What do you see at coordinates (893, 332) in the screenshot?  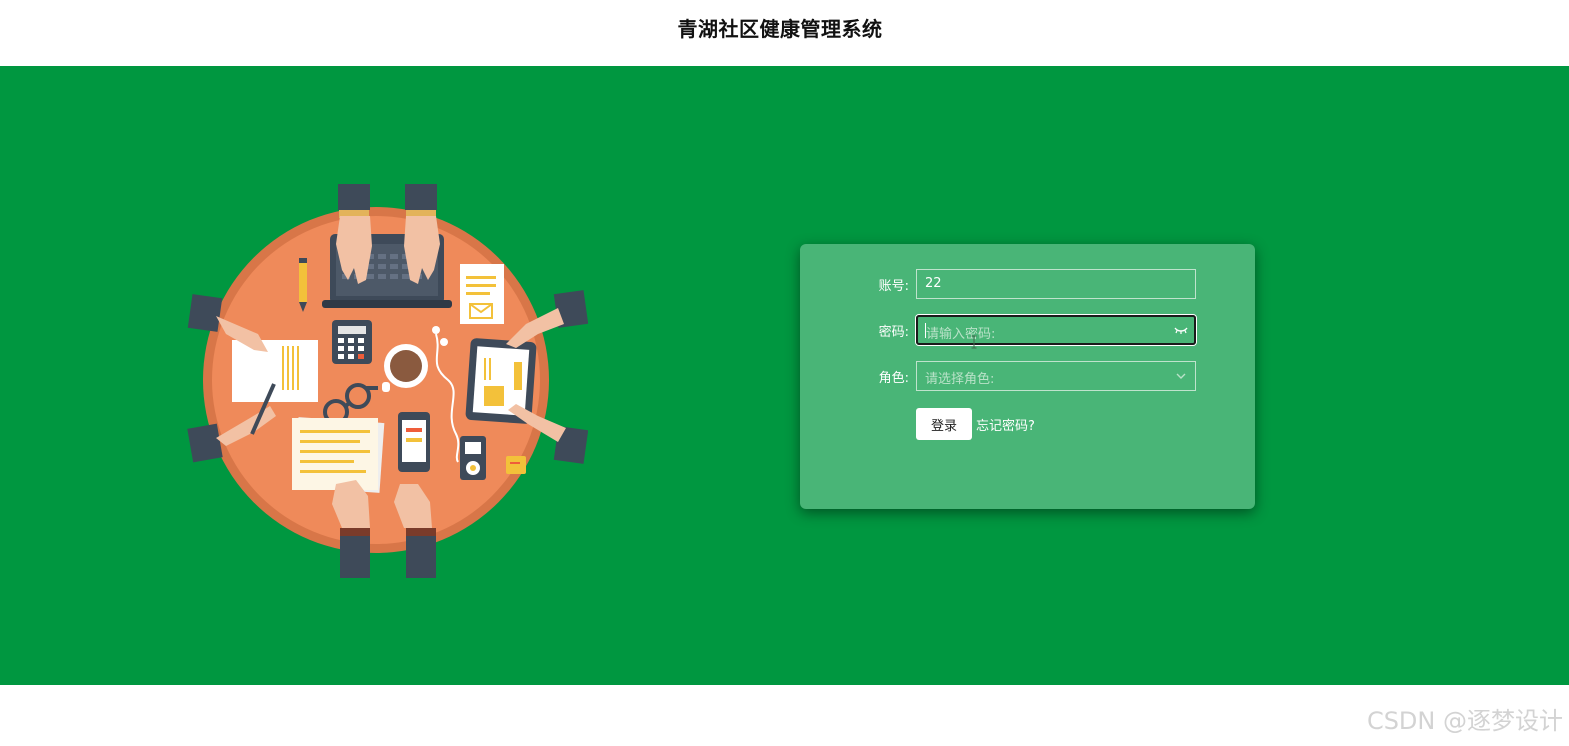 I see `password-label: 密码:` at bounding box center [893, 332].